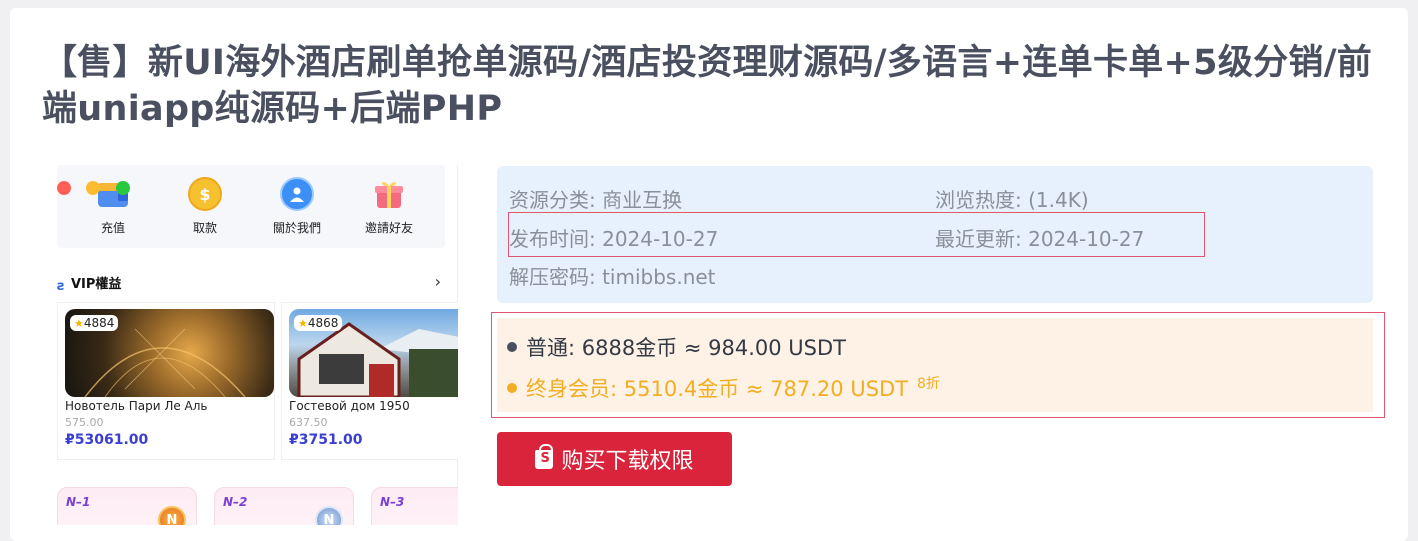 Image resolution: width=1418 pixels, height=541 pixels. Describe the element at coordinates (99, 323) in the screenshot. I see `rating-value: 4884` at that location.